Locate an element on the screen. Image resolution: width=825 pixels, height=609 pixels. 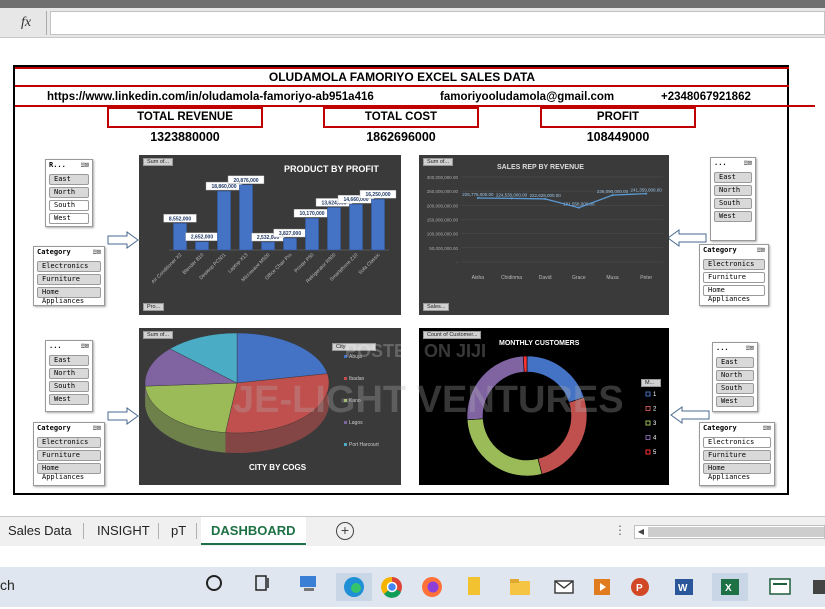
arrow-right-icon is located at coordinates (123, 240).